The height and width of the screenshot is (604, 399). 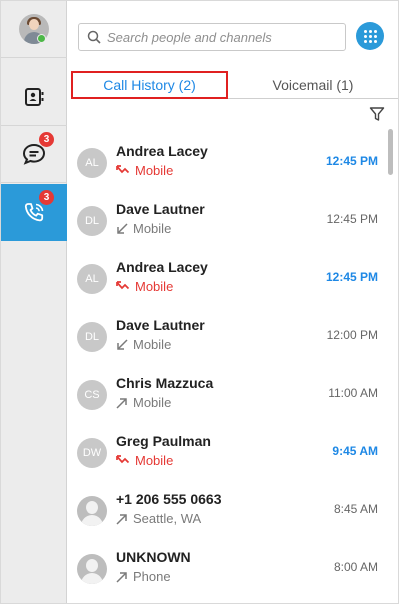 What do you see at coordinates (227, 337) in the screenshot?
I see `call-history-row: DL Dave Lautner Mobile 12:00 PM` at bounding box center [227, 337].